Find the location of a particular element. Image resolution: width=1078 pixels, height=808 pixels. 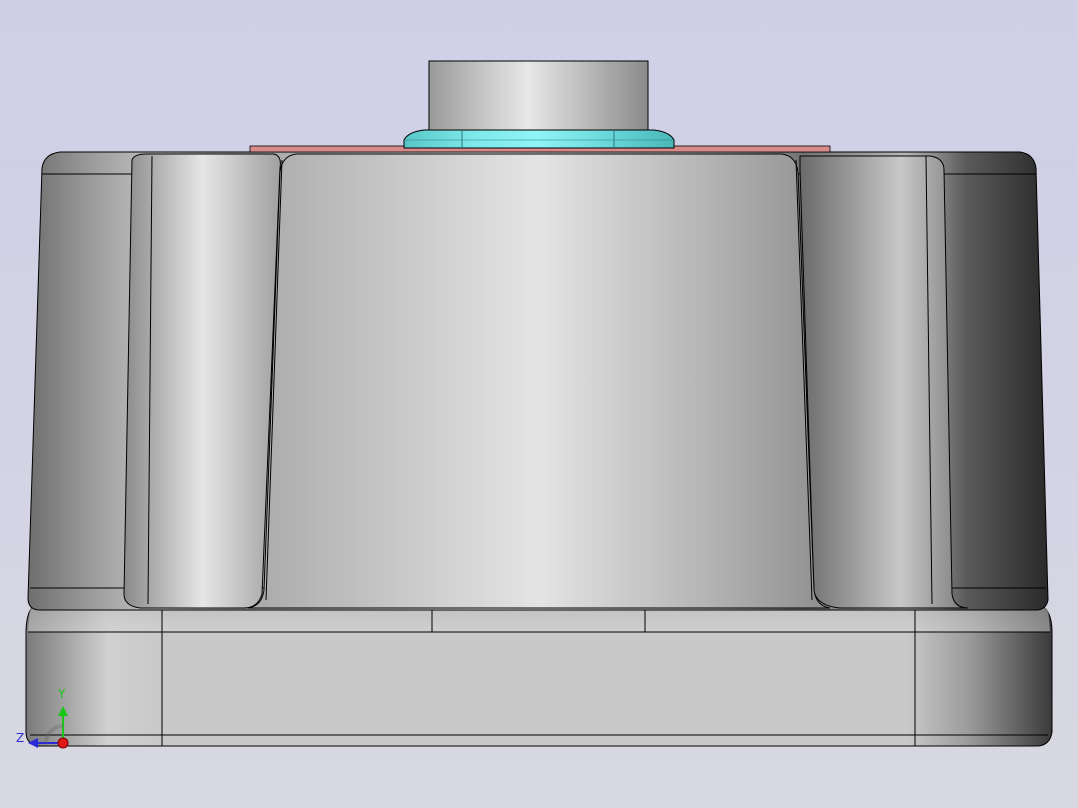

left-rib is located at coordinates (202, 381).